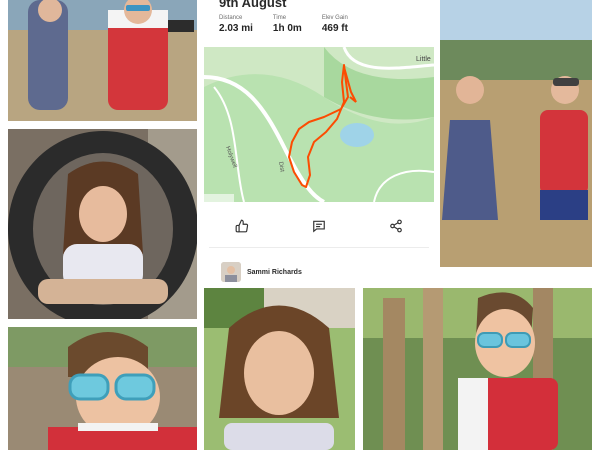  I want to click on route-map: Holywell Dist Little, so click(319, 124).